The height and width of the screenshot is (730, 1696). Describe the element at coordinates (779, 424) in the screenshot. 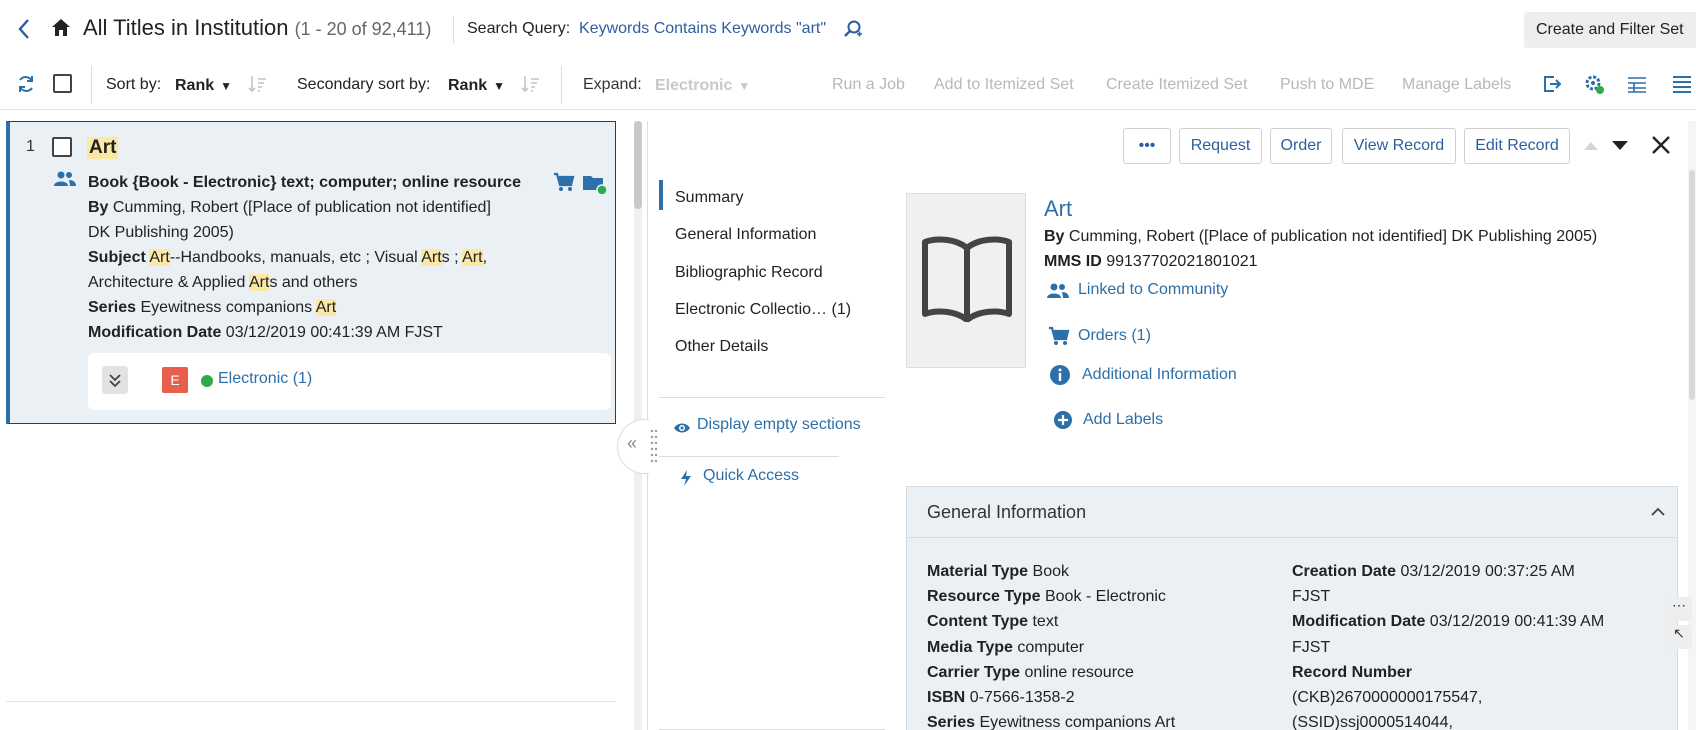

I see `display-empty-label: Display empty sections` at that location.